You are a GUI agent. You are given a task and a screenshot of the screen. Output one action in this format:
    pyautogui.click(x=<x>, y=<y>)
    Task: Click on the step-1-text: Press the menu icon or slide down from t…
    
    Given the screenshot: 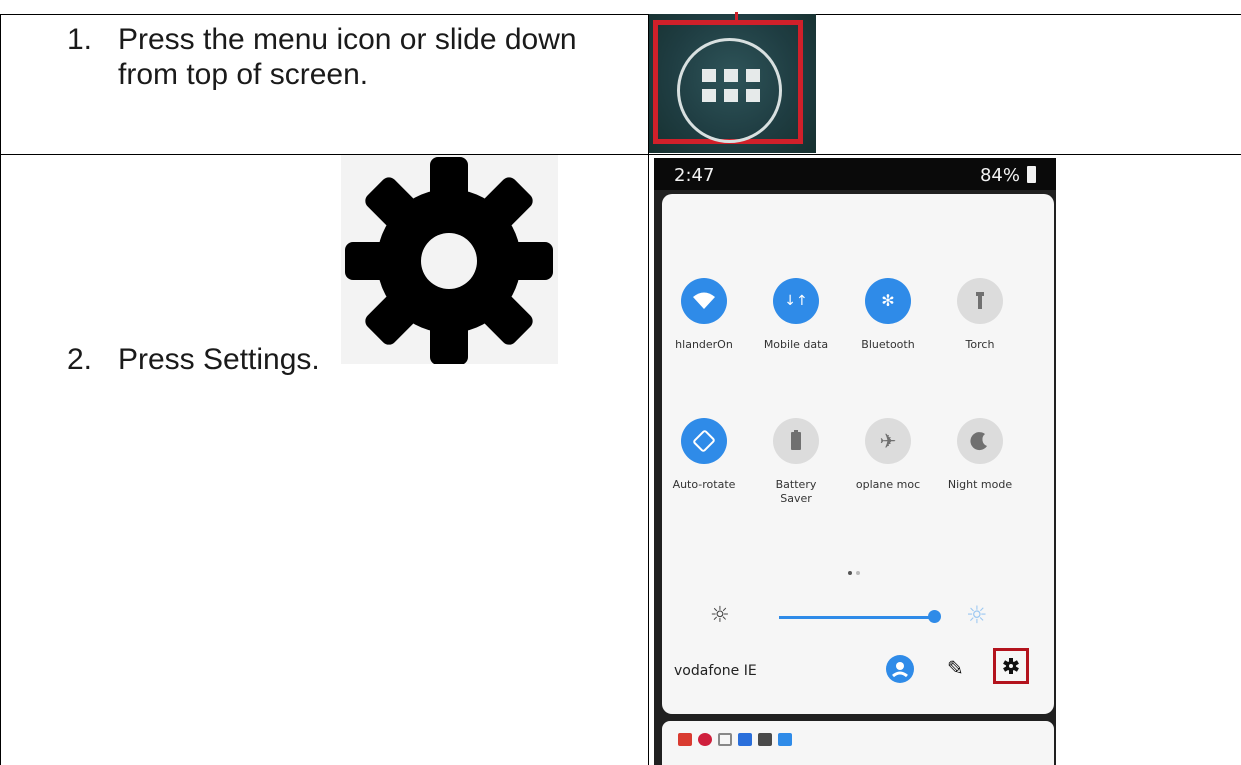 What is the action you would take?
    pyautogui.click(x=368, y=57)
    